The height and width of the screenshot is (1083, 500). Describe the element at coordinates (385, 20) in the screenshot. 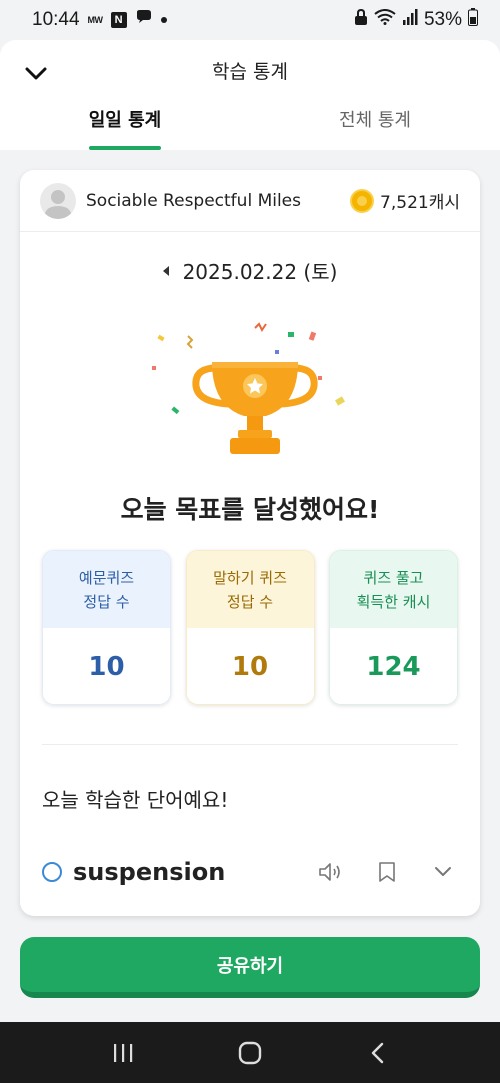

I see `wifi-icon` at that location.